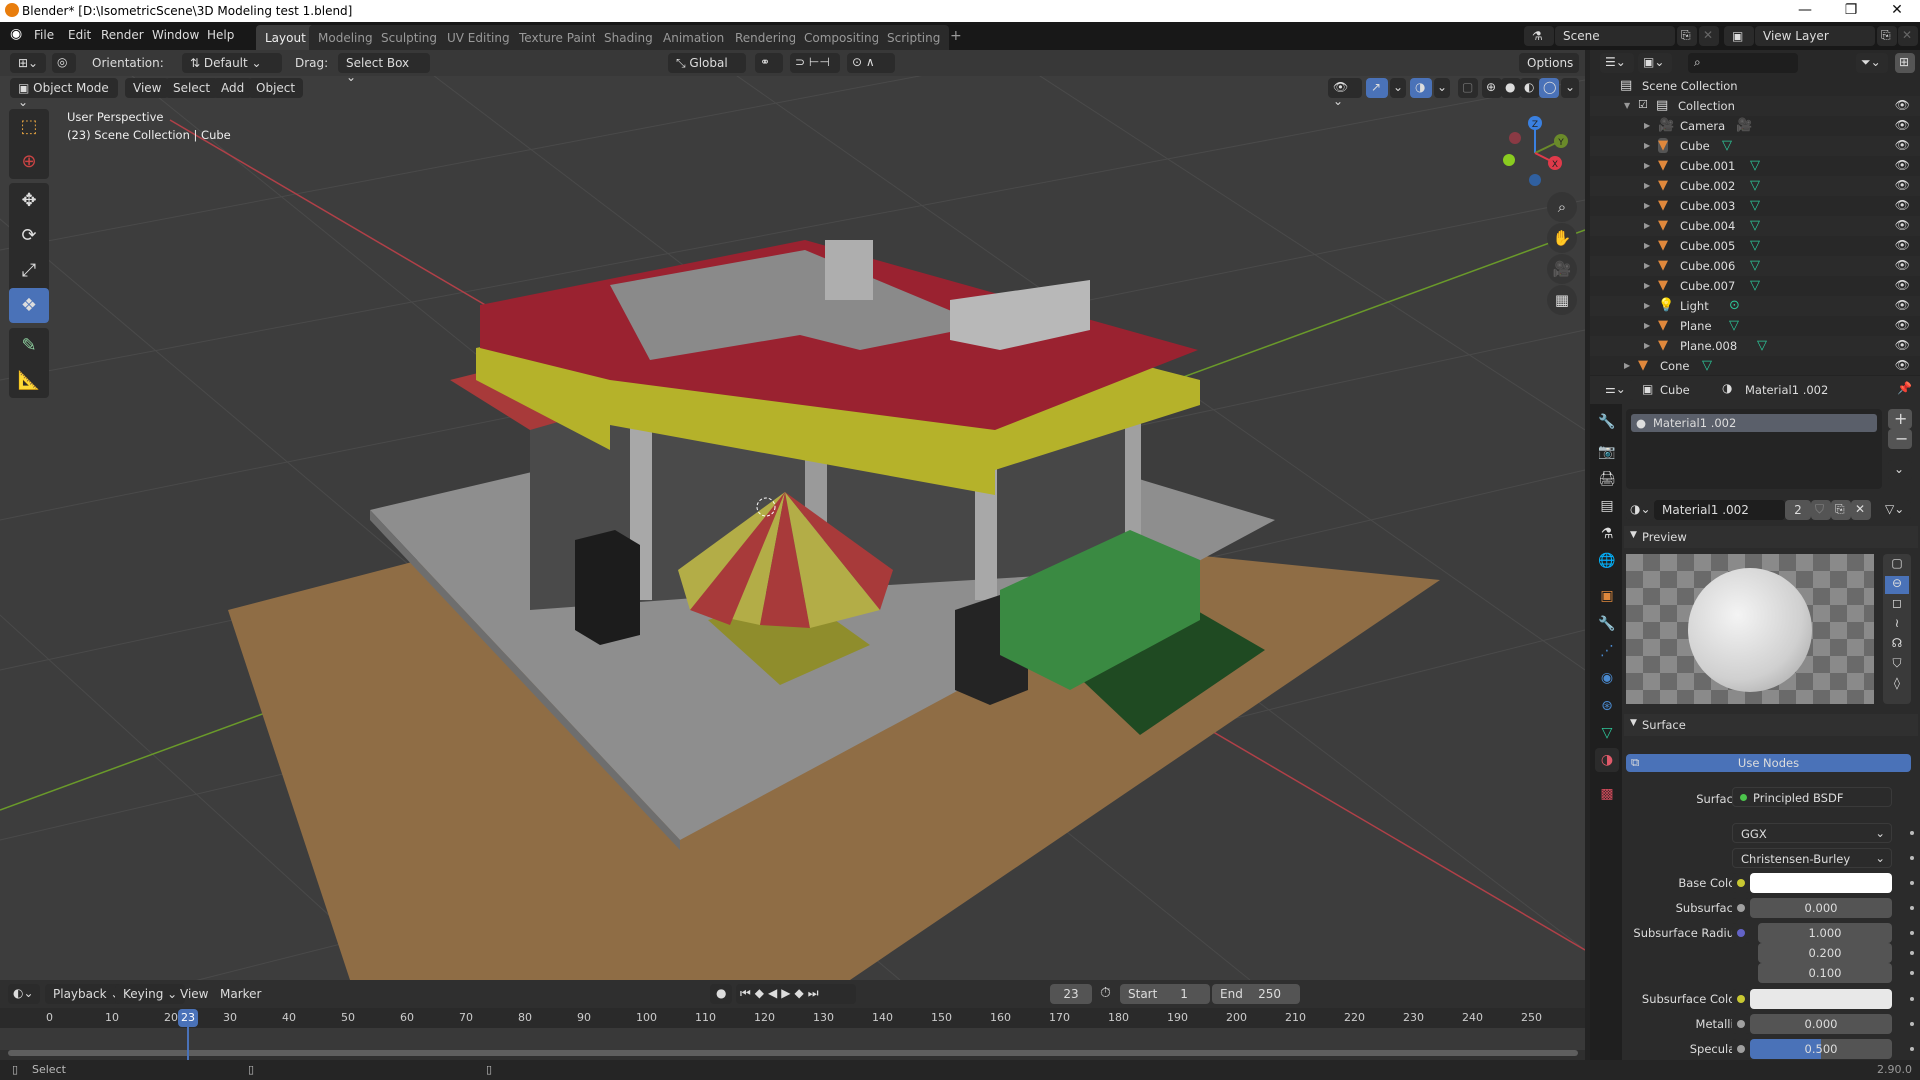 Image resolution: width=1920 pixels, height=1080 pixels. I want to click on outliner-item: ▶ 💡 Light ⊙ 👁, so click(1755, 306).